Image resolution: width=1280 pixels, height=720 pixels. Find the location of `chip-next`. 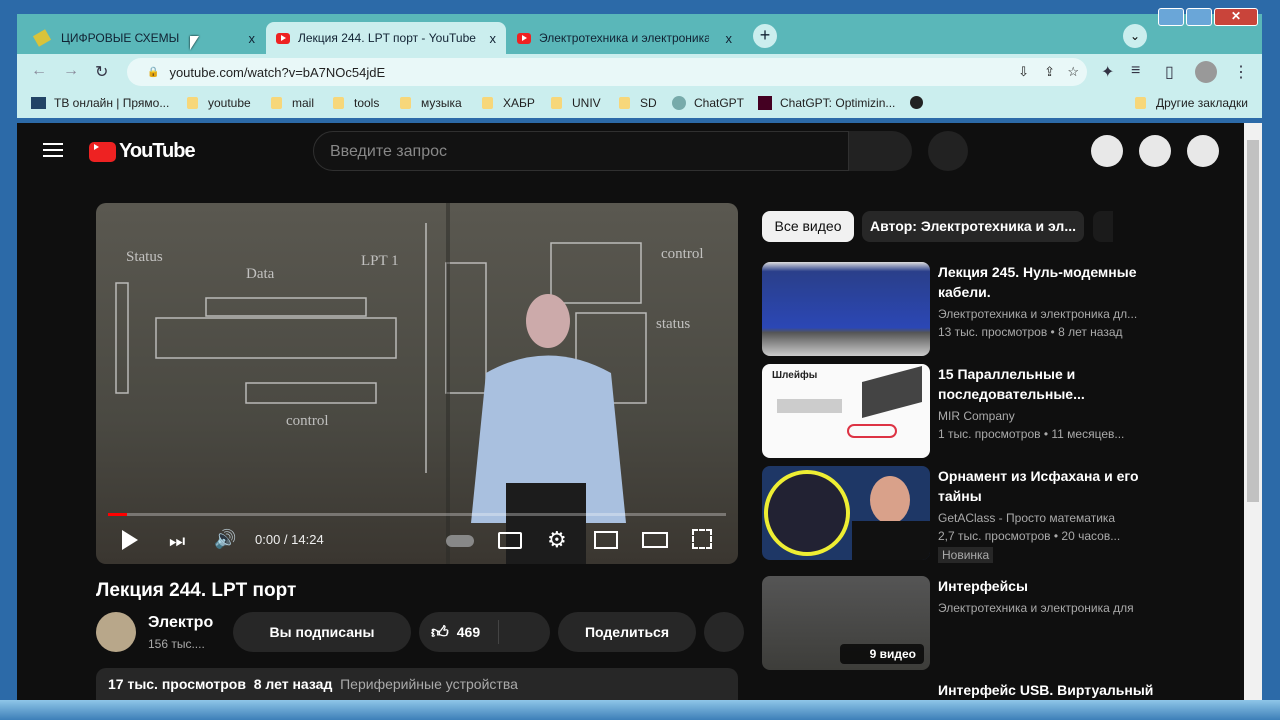

chip-next is located at coordinates (1103, 226).